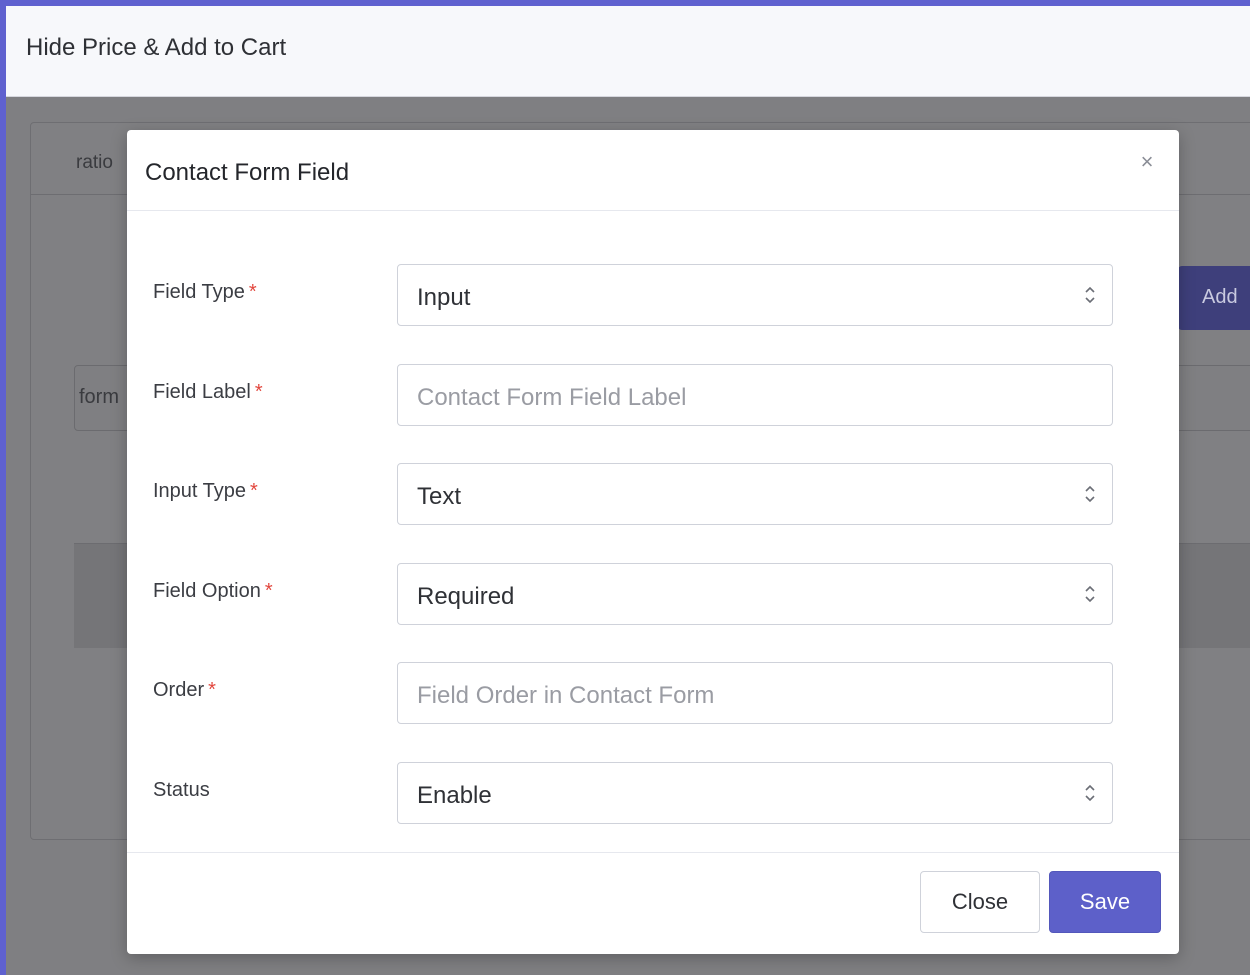 This screenshot has width=1250, height=975. I want to click on modal-title: Contact Form Field, so click(247, 172).